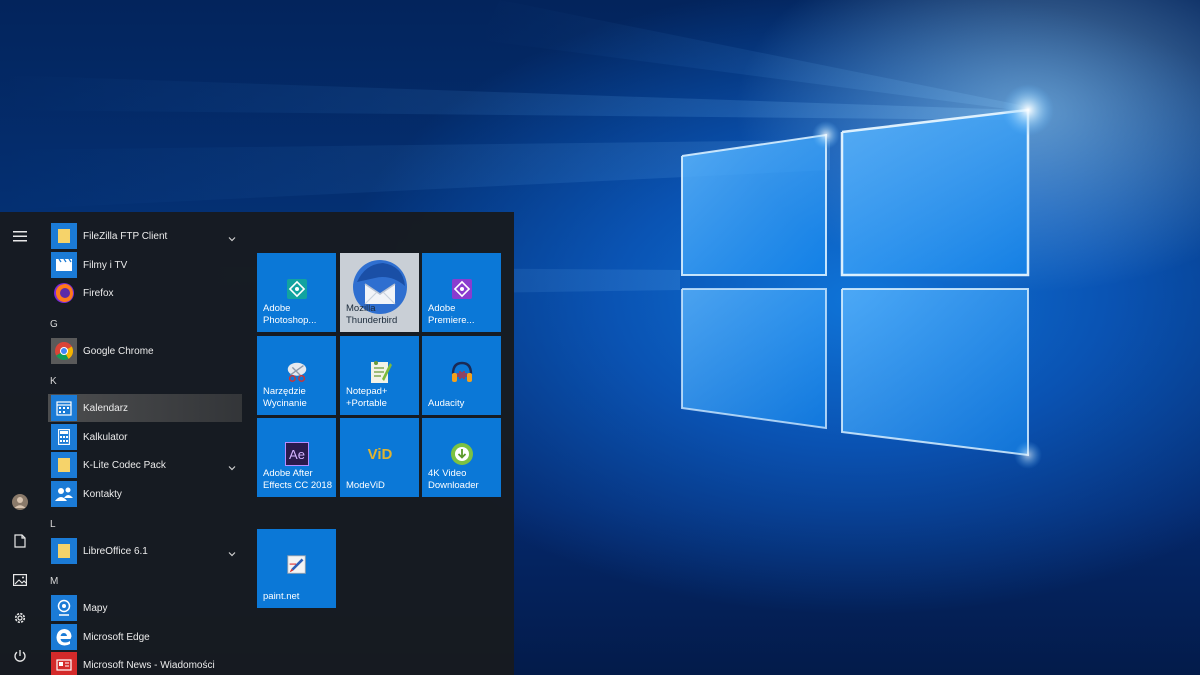  Describe the element at coordinates (145, 265) in the screenshot. I see `app-item-filmy: Filmy i TV` at that location.